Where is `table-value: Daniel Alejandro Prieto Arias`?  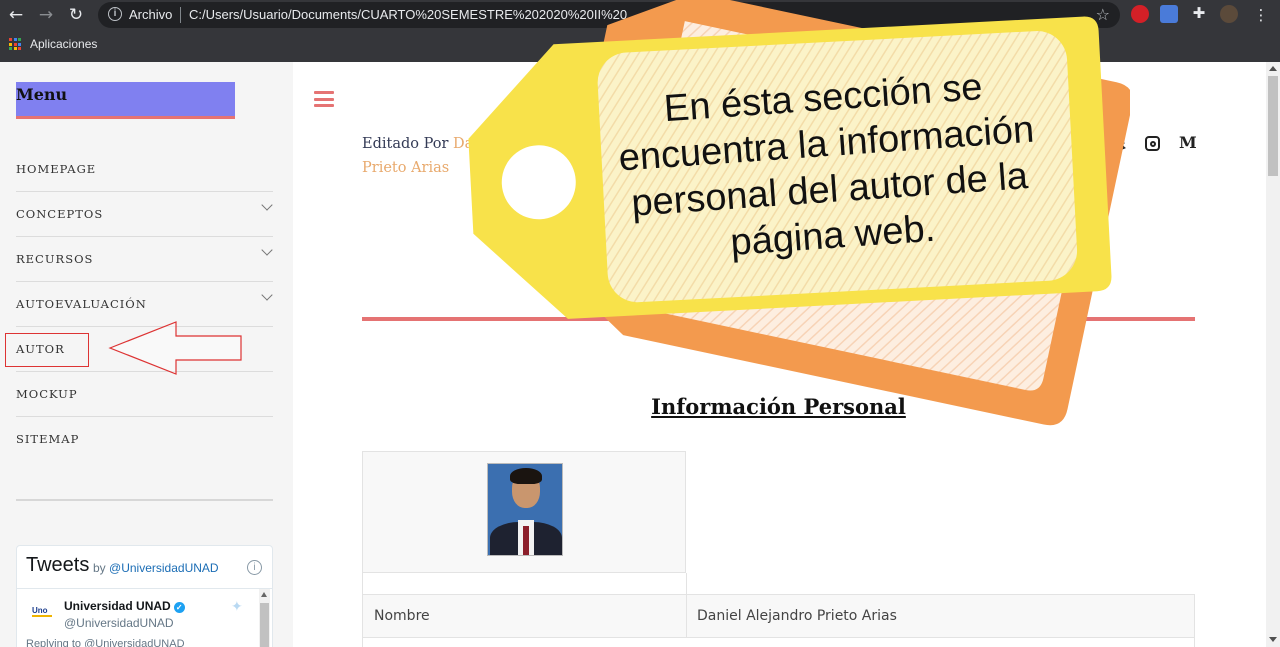
table-value: Daniel Alejandro Prieto Arias is located at coordinates (797, 616).